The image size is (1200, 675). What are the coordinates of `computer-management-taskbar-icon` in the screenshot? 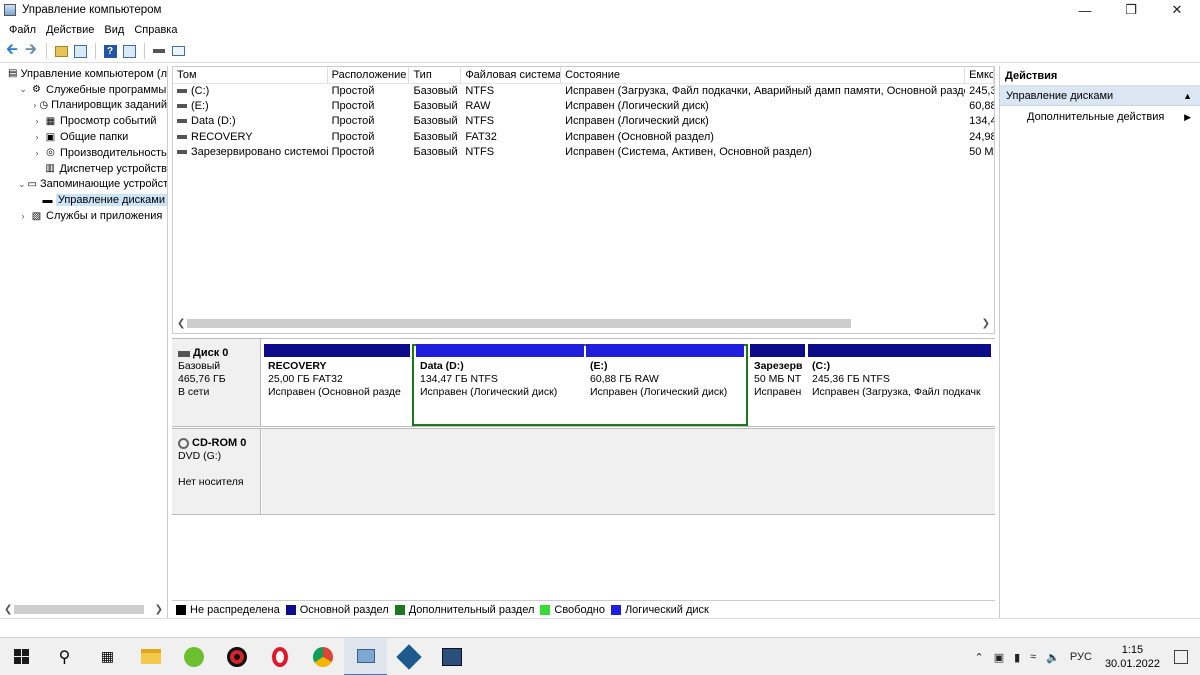 It's located at (365, 656).